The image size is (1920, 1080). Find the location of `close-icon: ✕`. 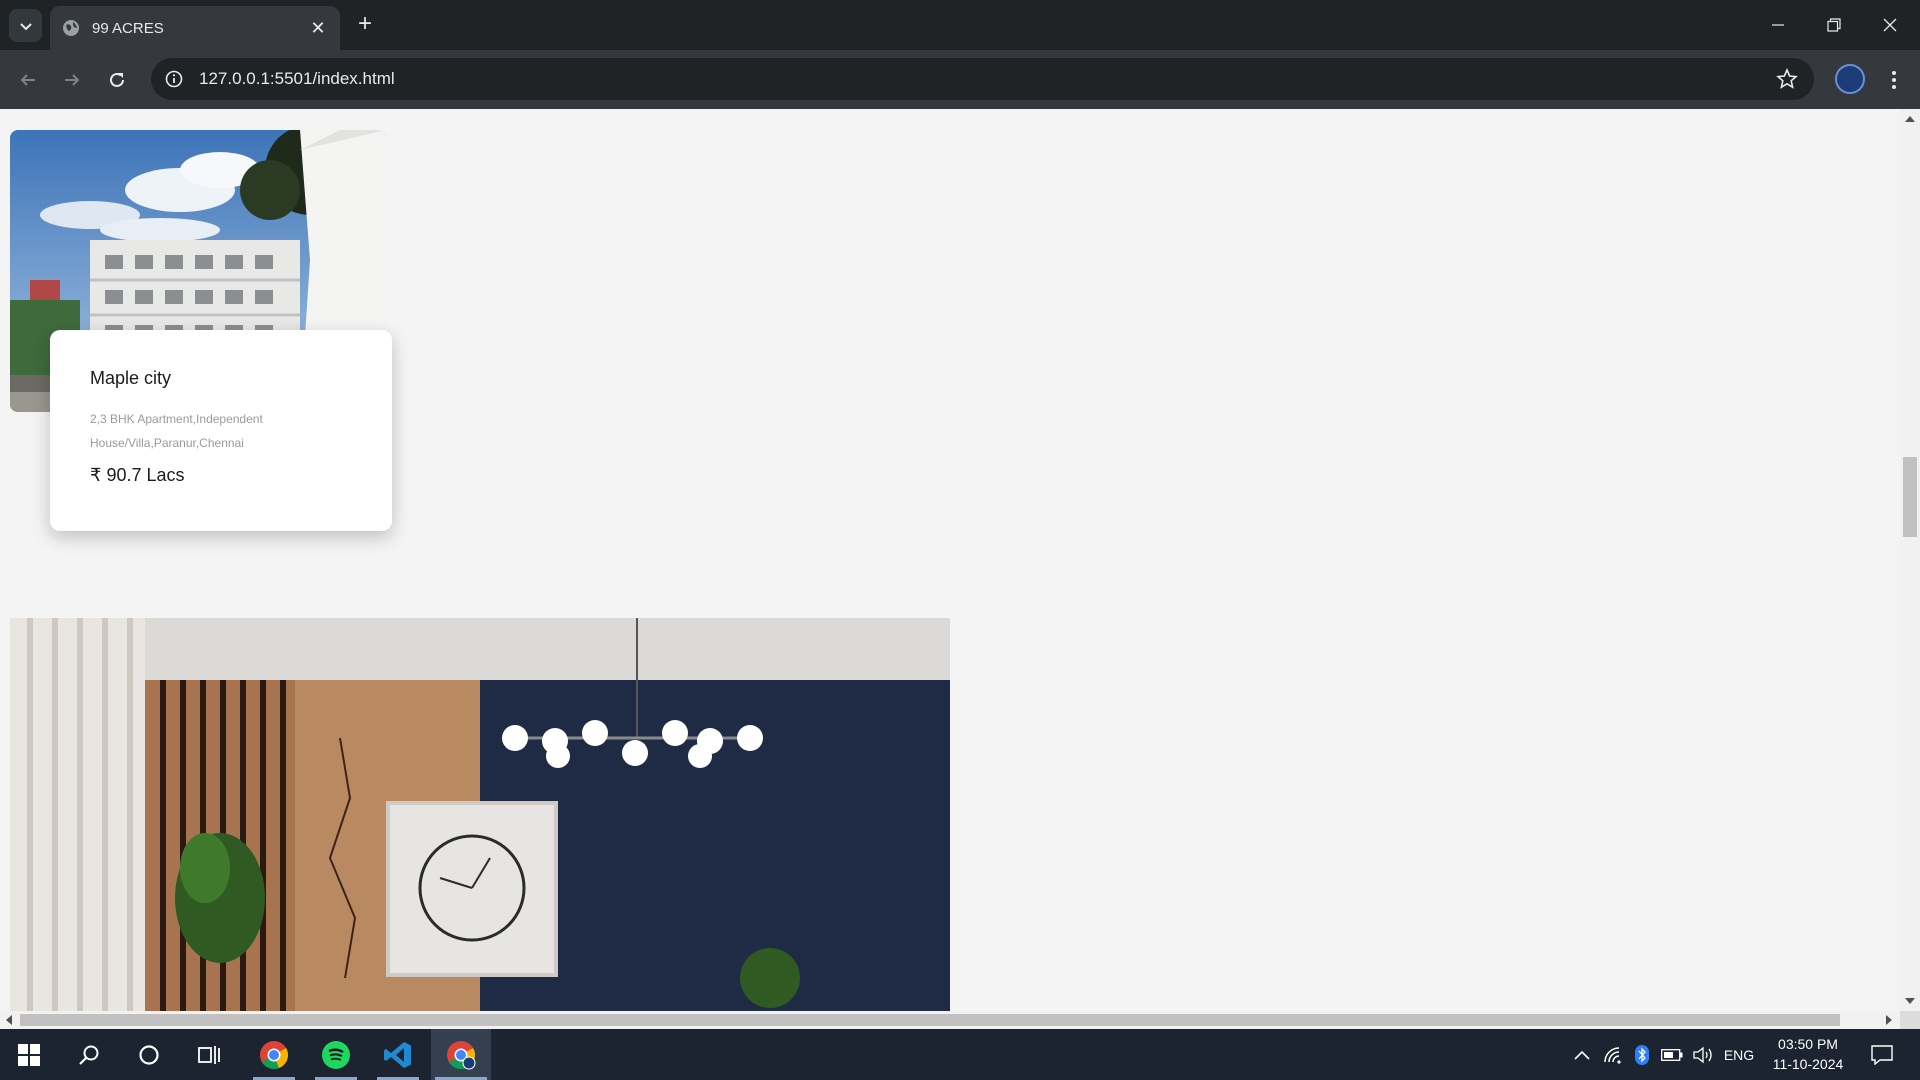

close-icon: ✕ is located at coordinates (318, 28).